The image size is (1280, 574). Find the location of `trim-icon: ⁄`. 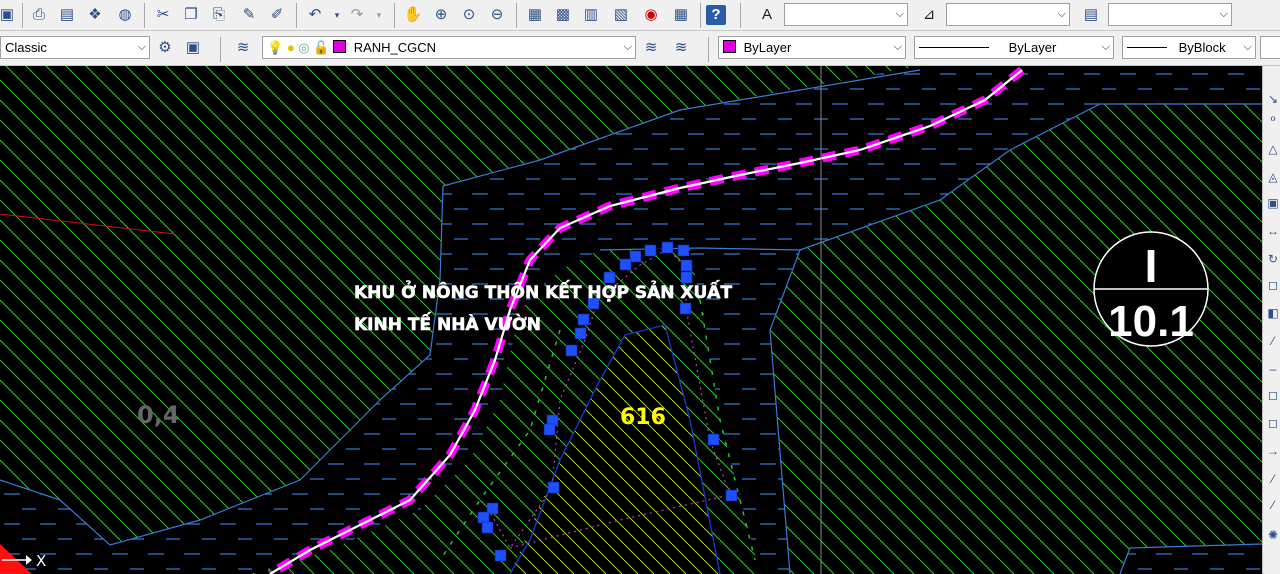

trim-icon: ⁄ is located at coordinates (1273, 341).